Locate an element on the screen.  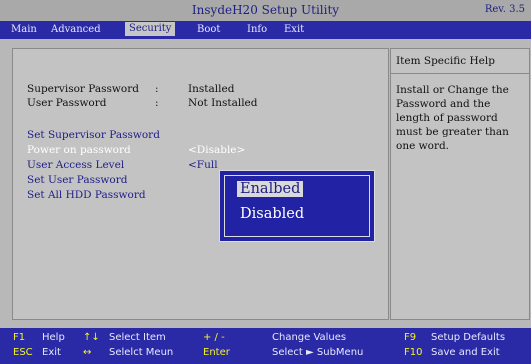
supervisor-password-status: Installed is located at coordinates (211, 89).